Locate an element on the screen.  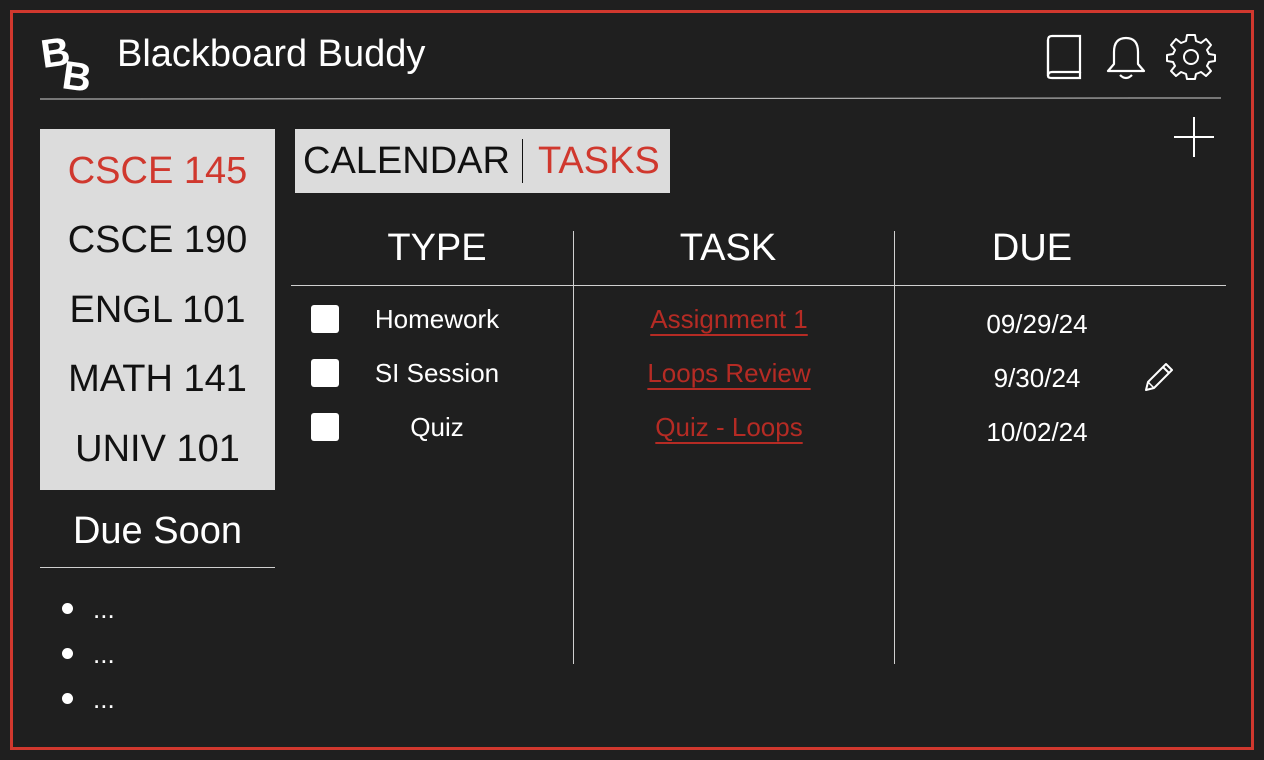
add-icon is located at coordinates (1194, 137).